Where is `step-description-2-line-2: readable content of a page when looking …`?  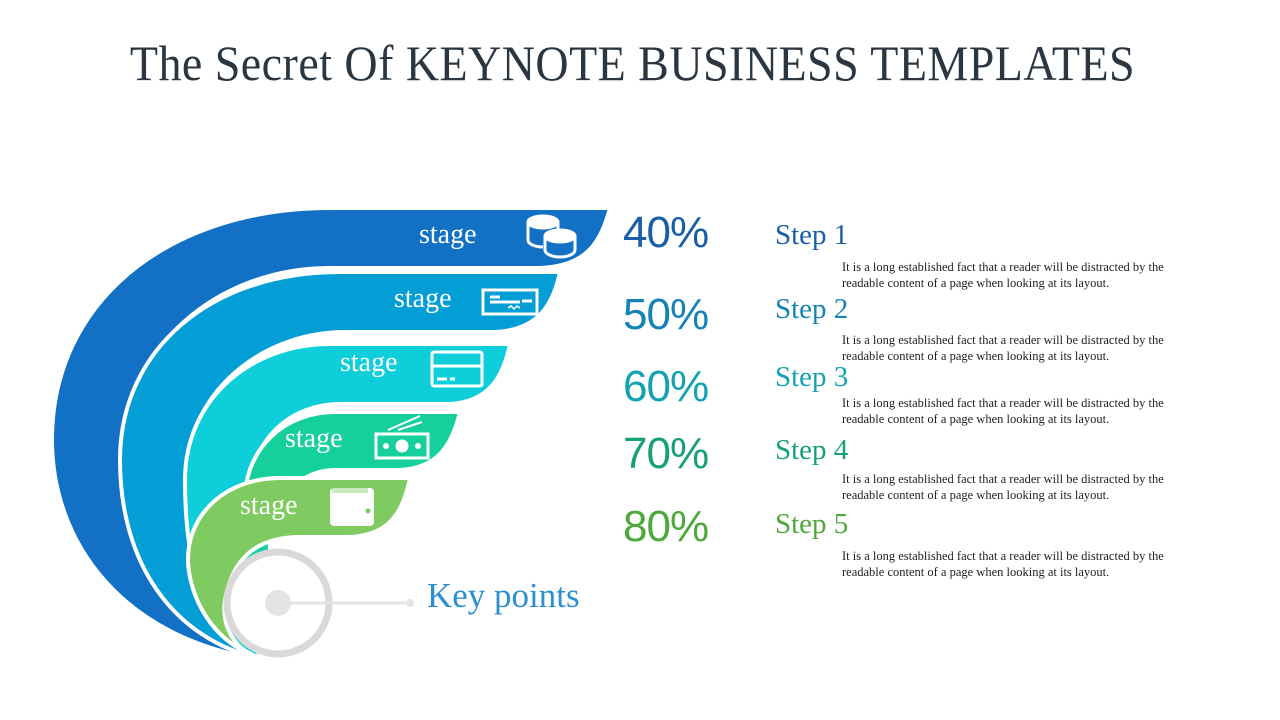
step-description-2-line-2: readable content of a page when looking … is located at coordinates (976, 356).